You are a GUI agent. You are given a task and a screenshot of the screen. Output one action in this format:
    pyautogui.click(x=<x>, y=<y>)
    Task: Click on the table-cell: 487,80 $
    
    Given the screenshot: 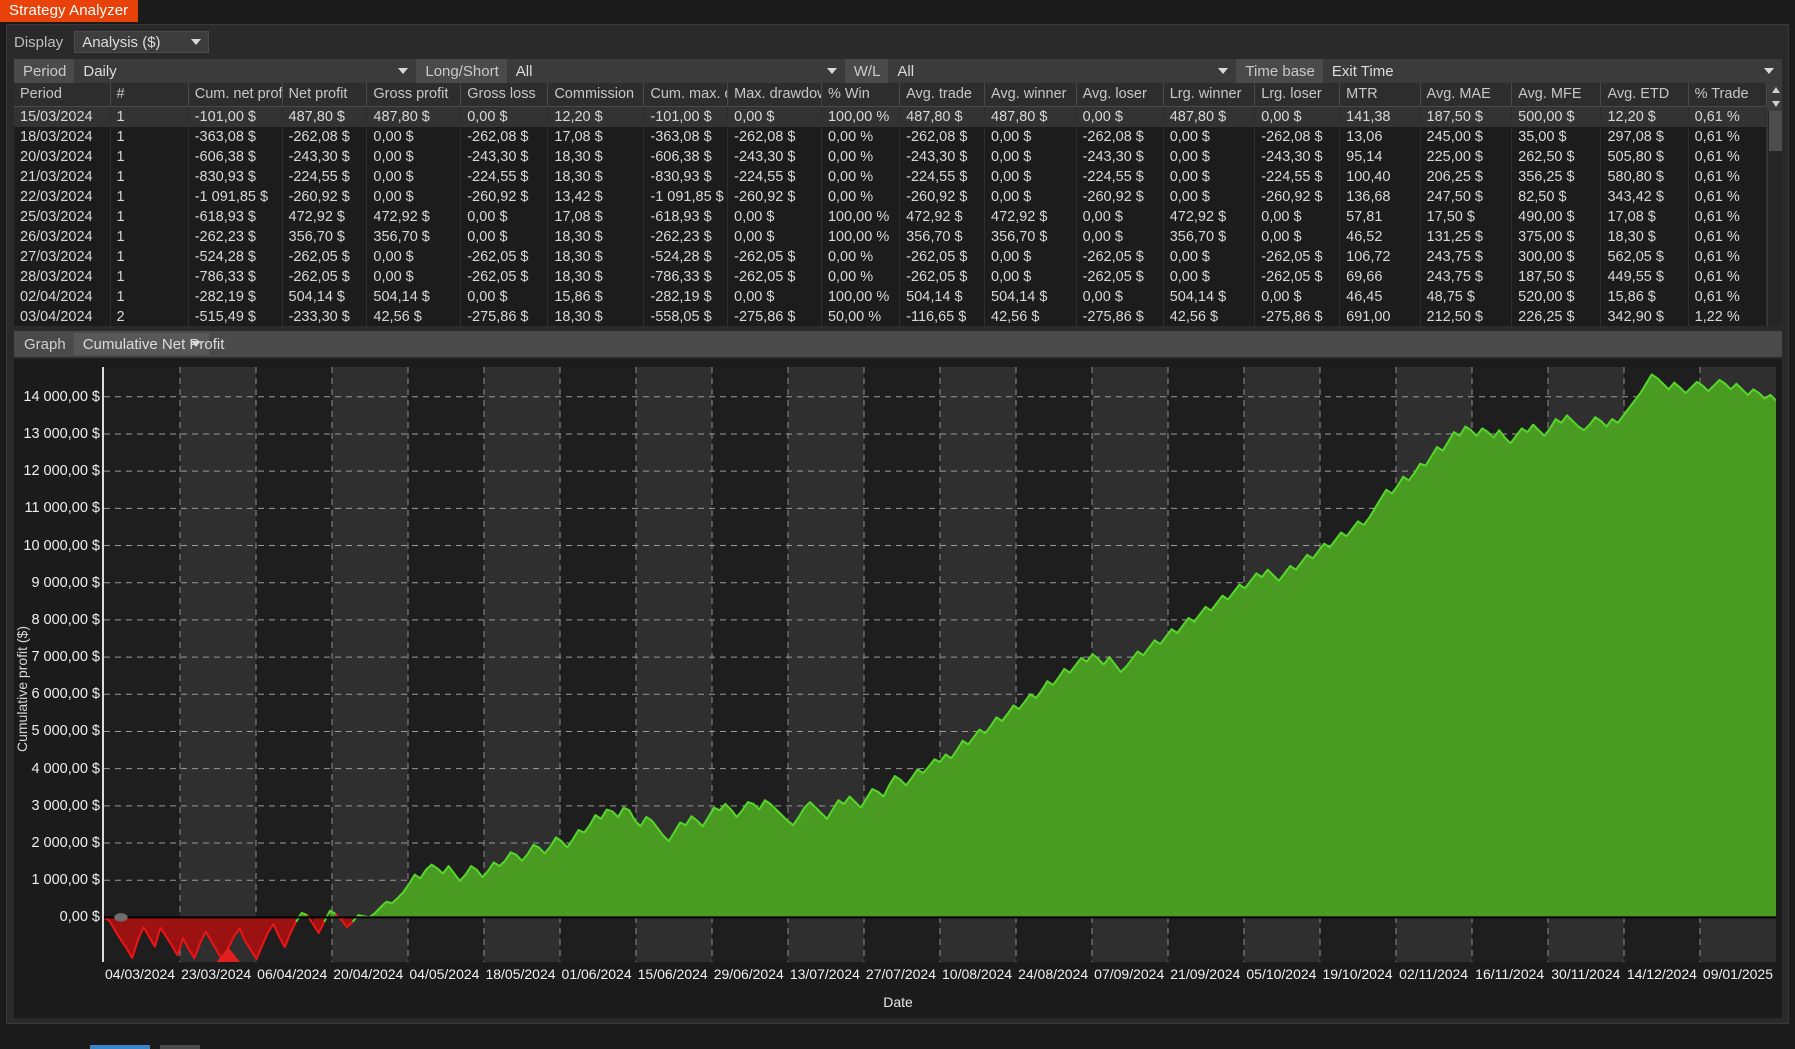 What is the action you would take?
    pyautogui.click(x=1209, y=116)
    